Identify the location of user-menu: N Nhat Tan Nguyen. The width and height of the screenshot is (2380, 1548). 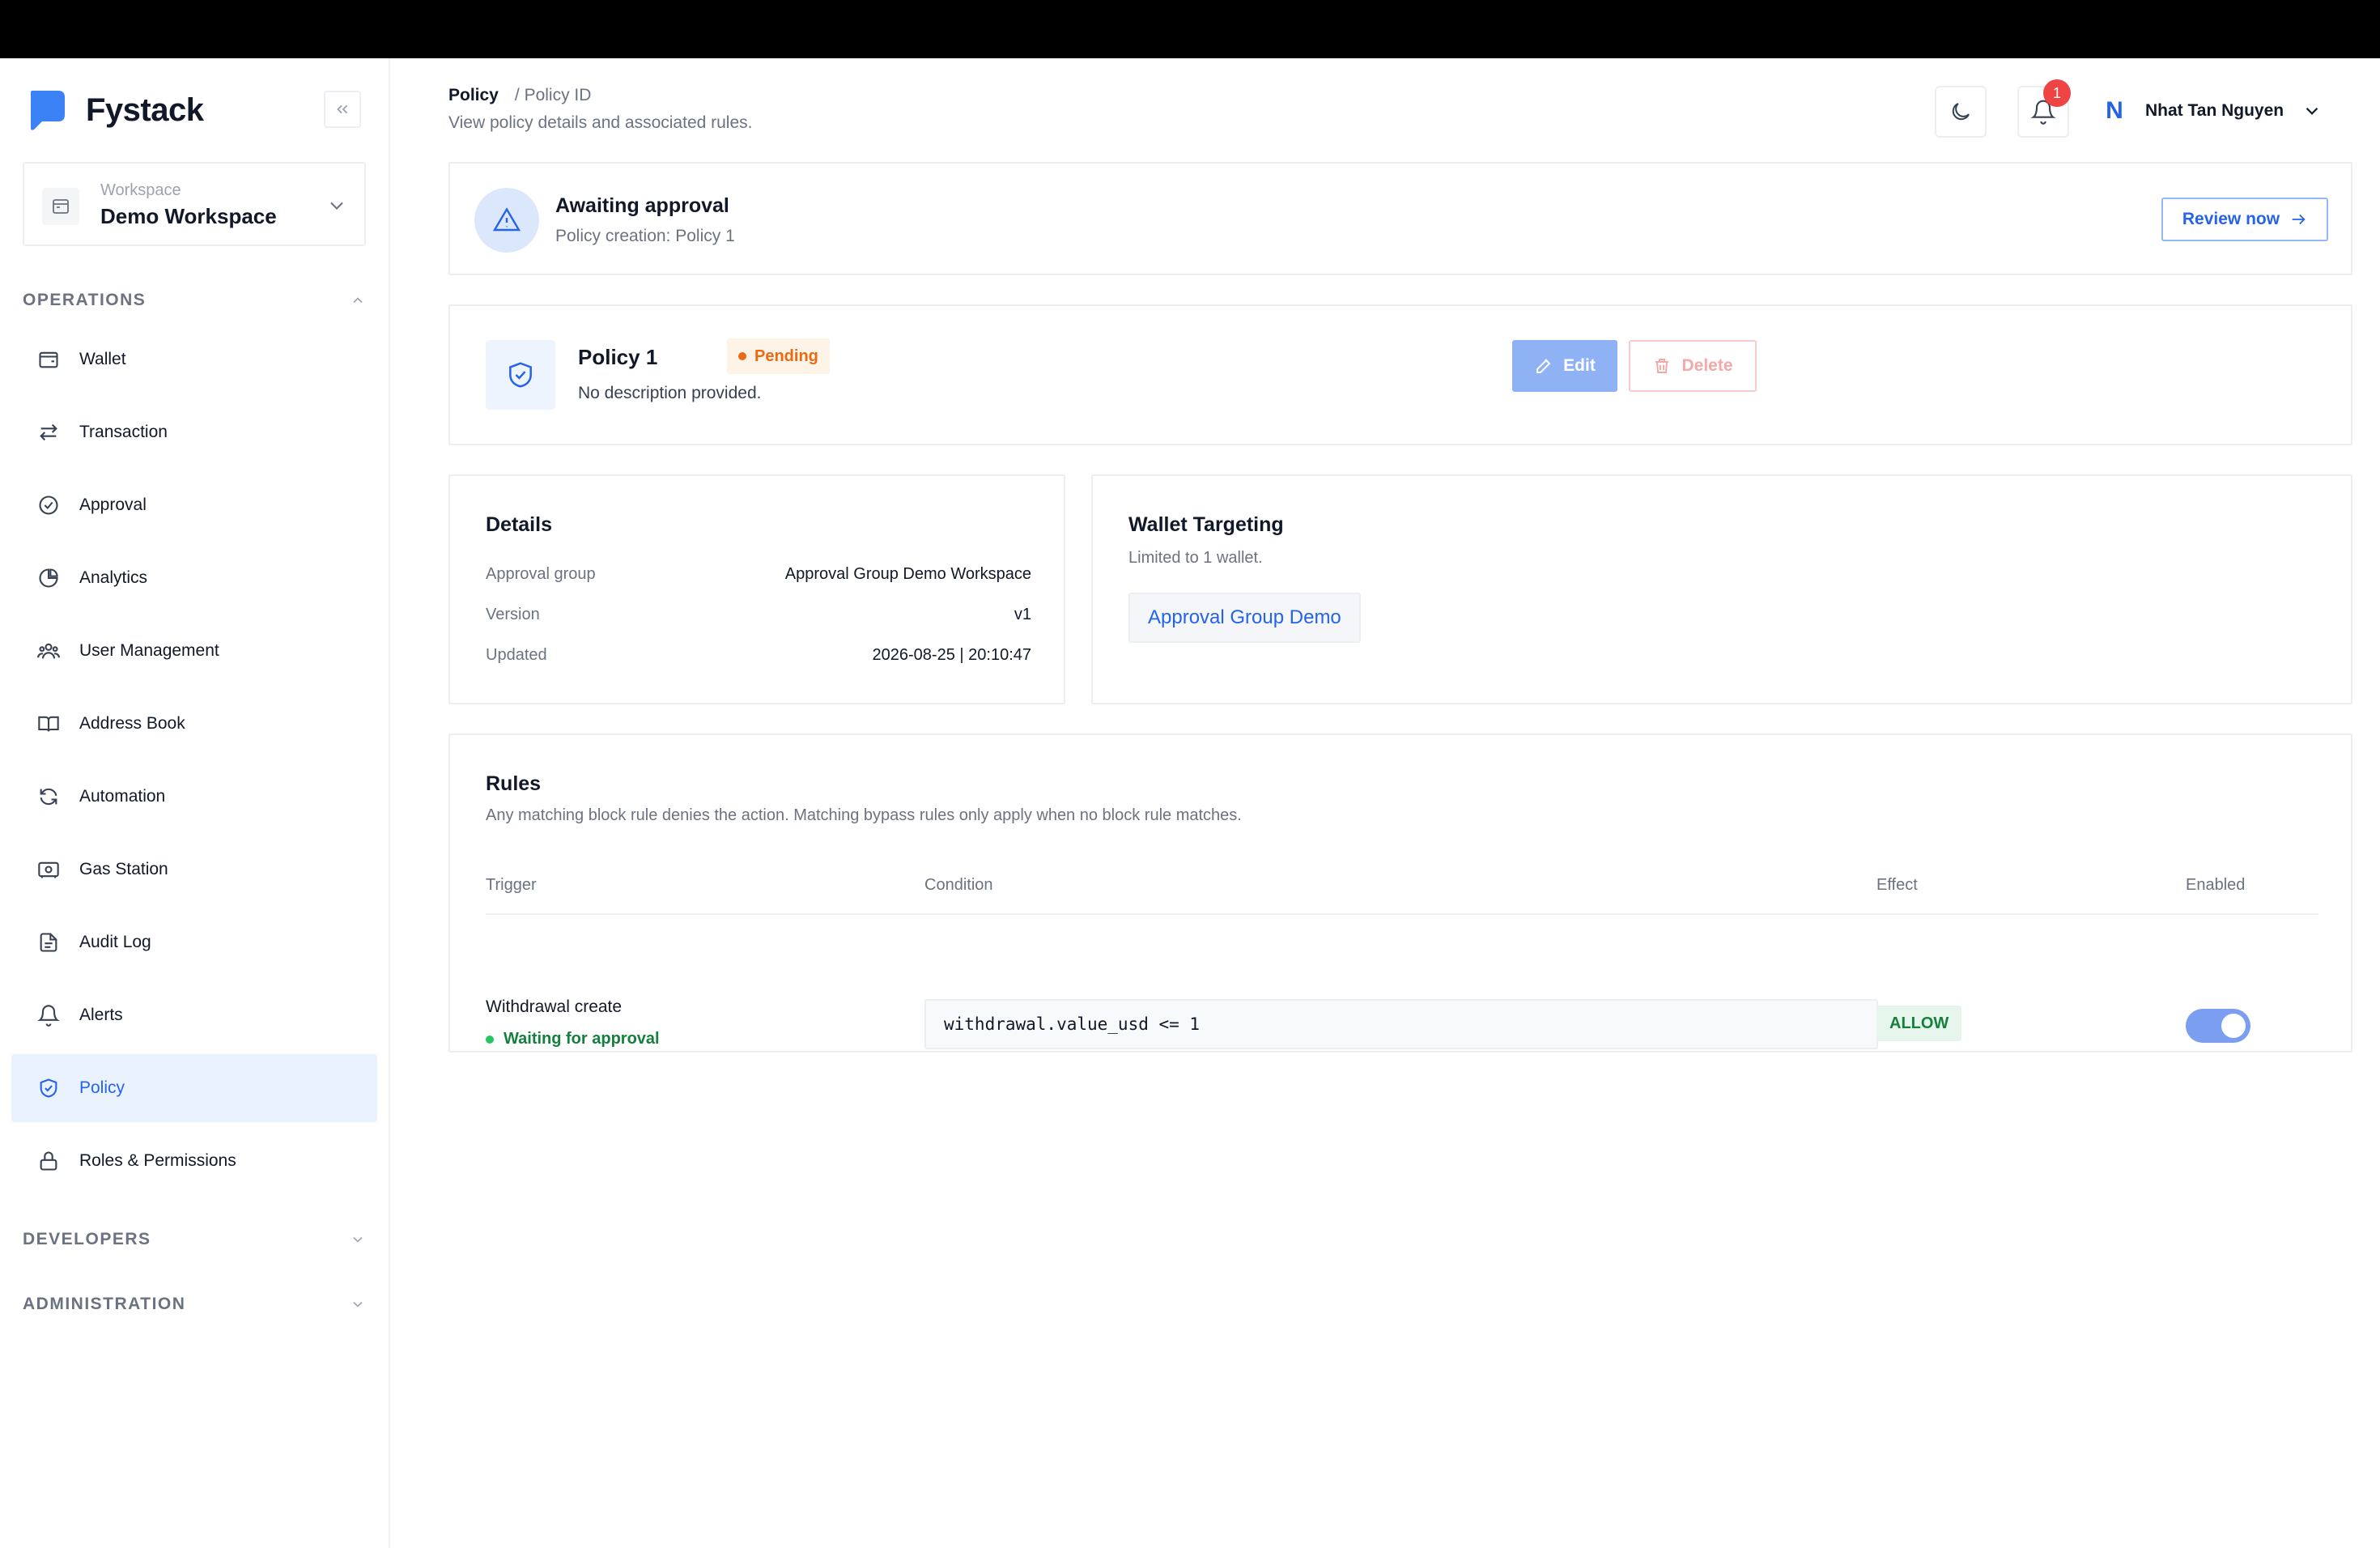
(2210, 111).